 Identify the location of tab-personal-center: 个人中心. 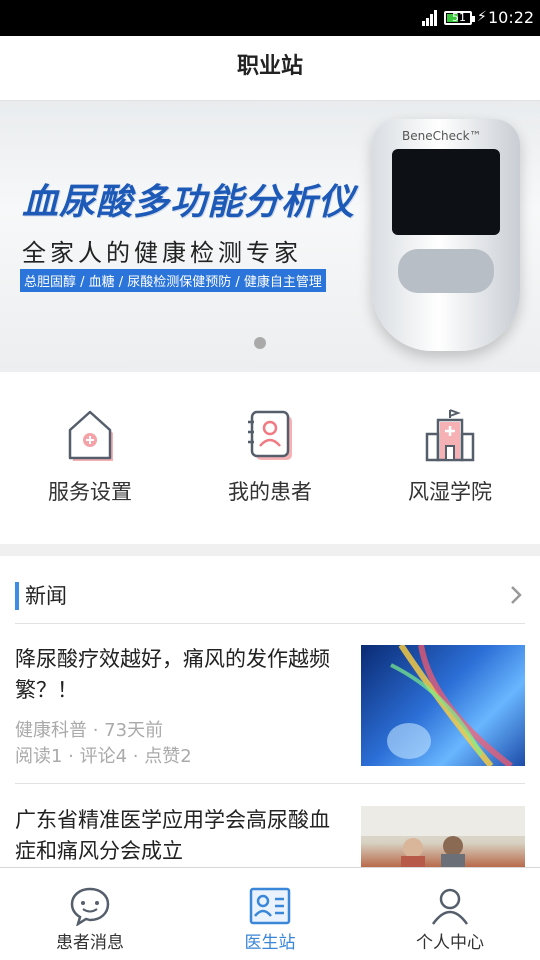
(450, 914).